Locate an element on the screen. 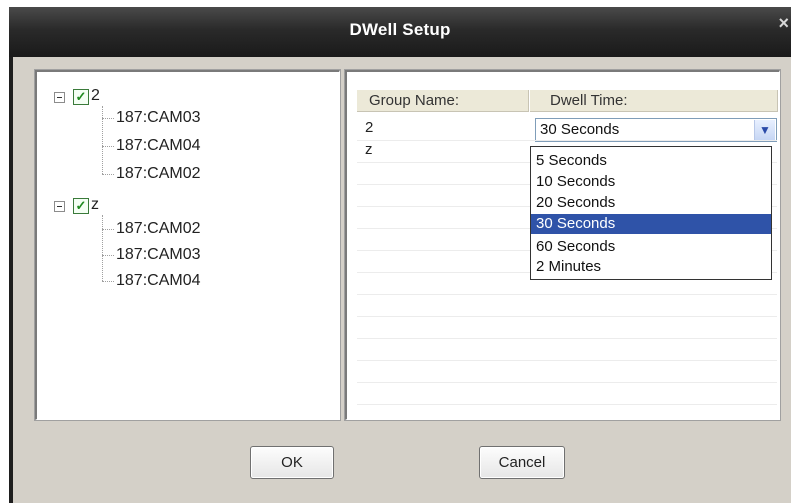 Image resolution: width=791 pixels, height=503 pixels. window-border is located at coordinates (11, 280).